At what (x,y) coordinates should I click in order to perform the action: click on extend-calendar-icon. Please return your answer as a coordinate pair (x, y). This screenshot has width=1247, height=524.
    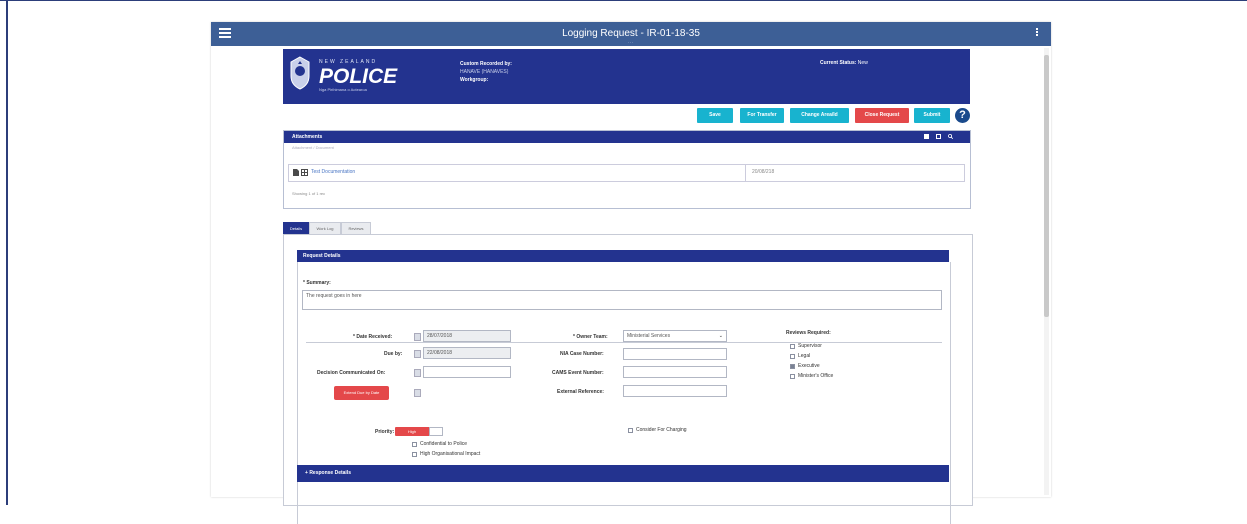
    Looking at the image, I should click on (417, 393).